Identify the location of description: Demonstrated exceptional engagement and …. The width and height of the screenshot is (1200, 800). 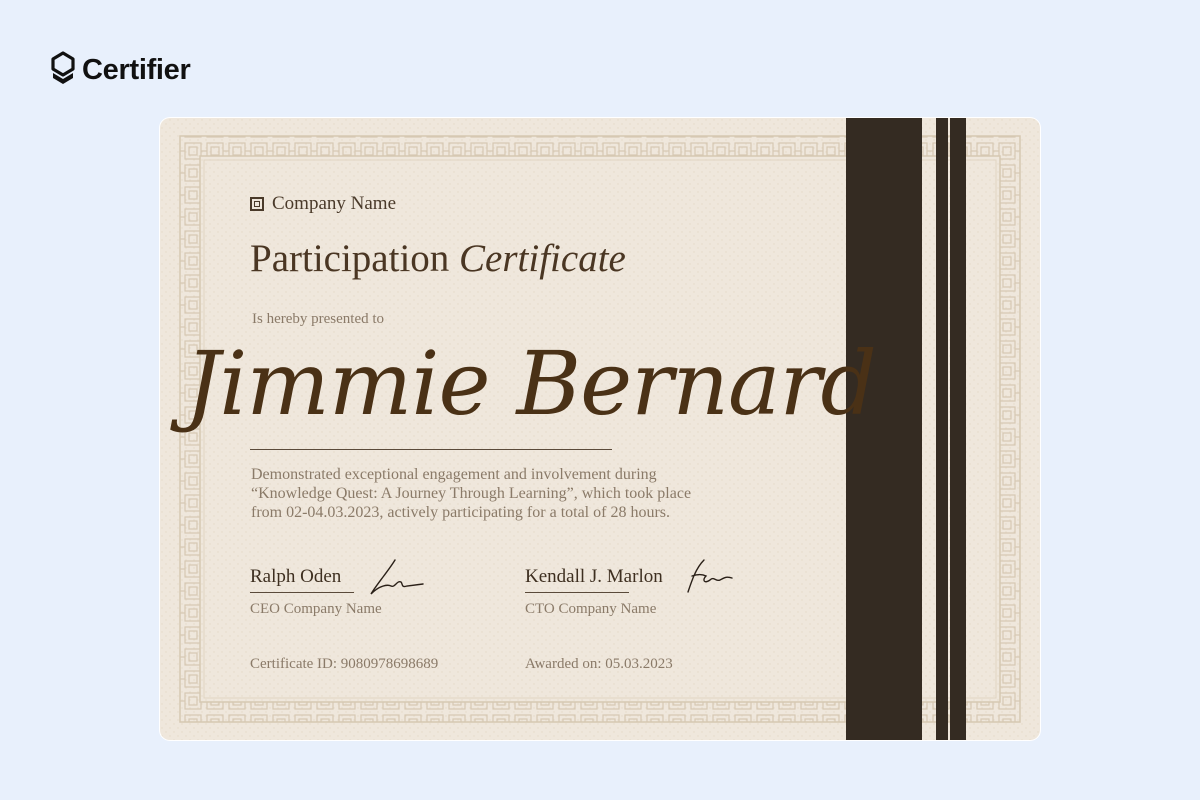
(491, 493).